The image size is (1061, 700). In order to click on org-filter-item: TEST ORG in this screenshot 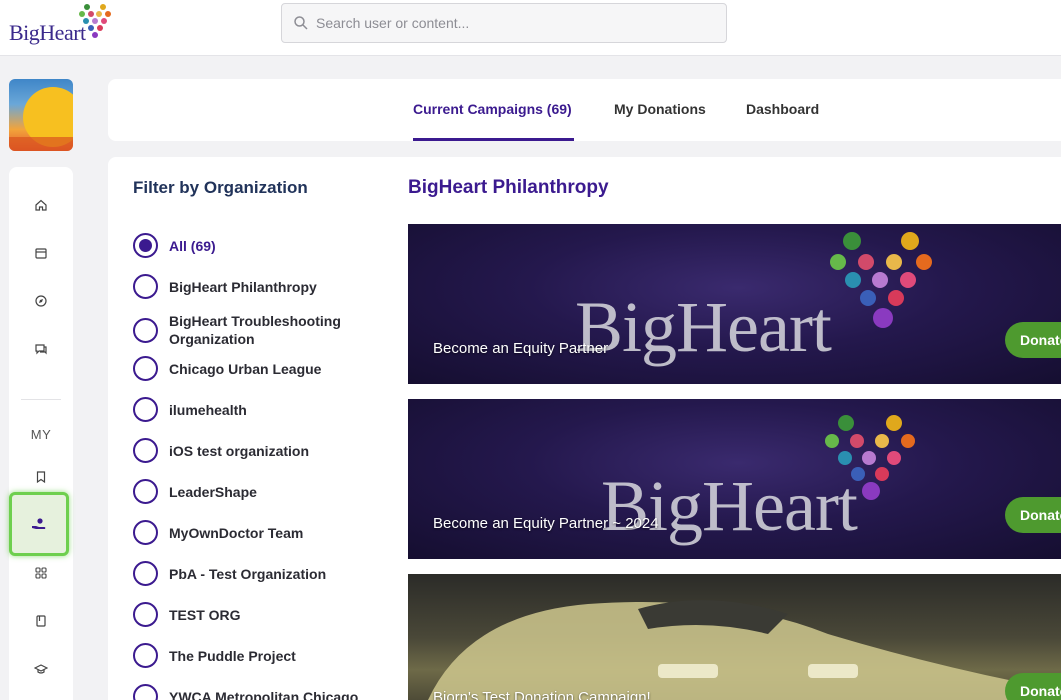, I will do `click(258, 614)`.